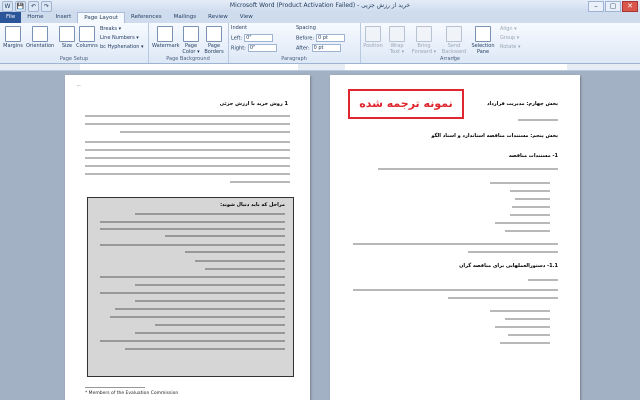  I want to click on bring-forward-button: Bring Forward ▾, so click(424, 40).